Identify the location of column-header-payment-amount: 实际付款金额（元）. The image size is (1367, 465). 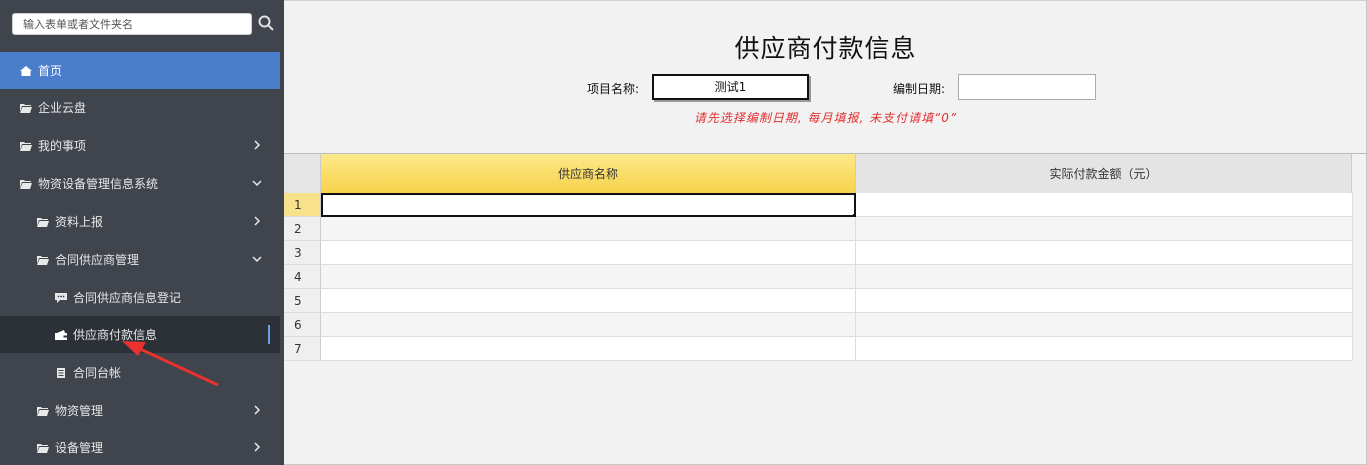
(1104, 174).